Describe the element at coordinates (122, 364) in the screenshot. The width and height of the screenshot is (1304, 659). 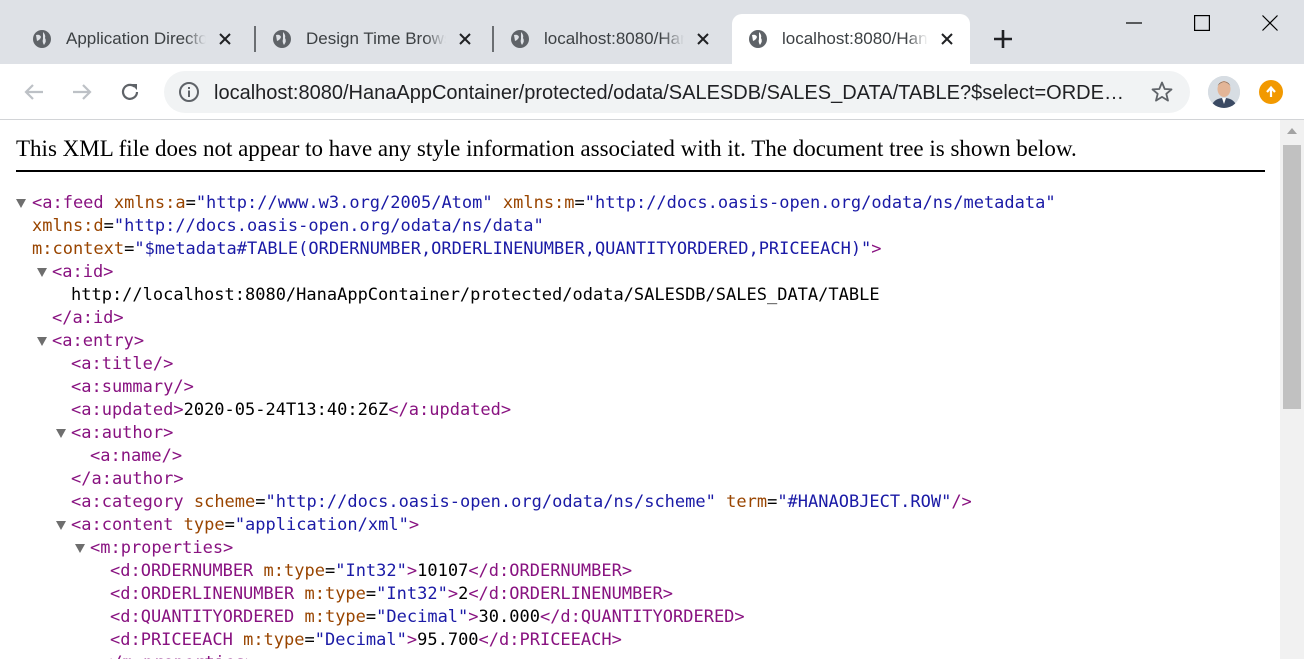
I see `xml-token-tag: <a:title/>` at that location.